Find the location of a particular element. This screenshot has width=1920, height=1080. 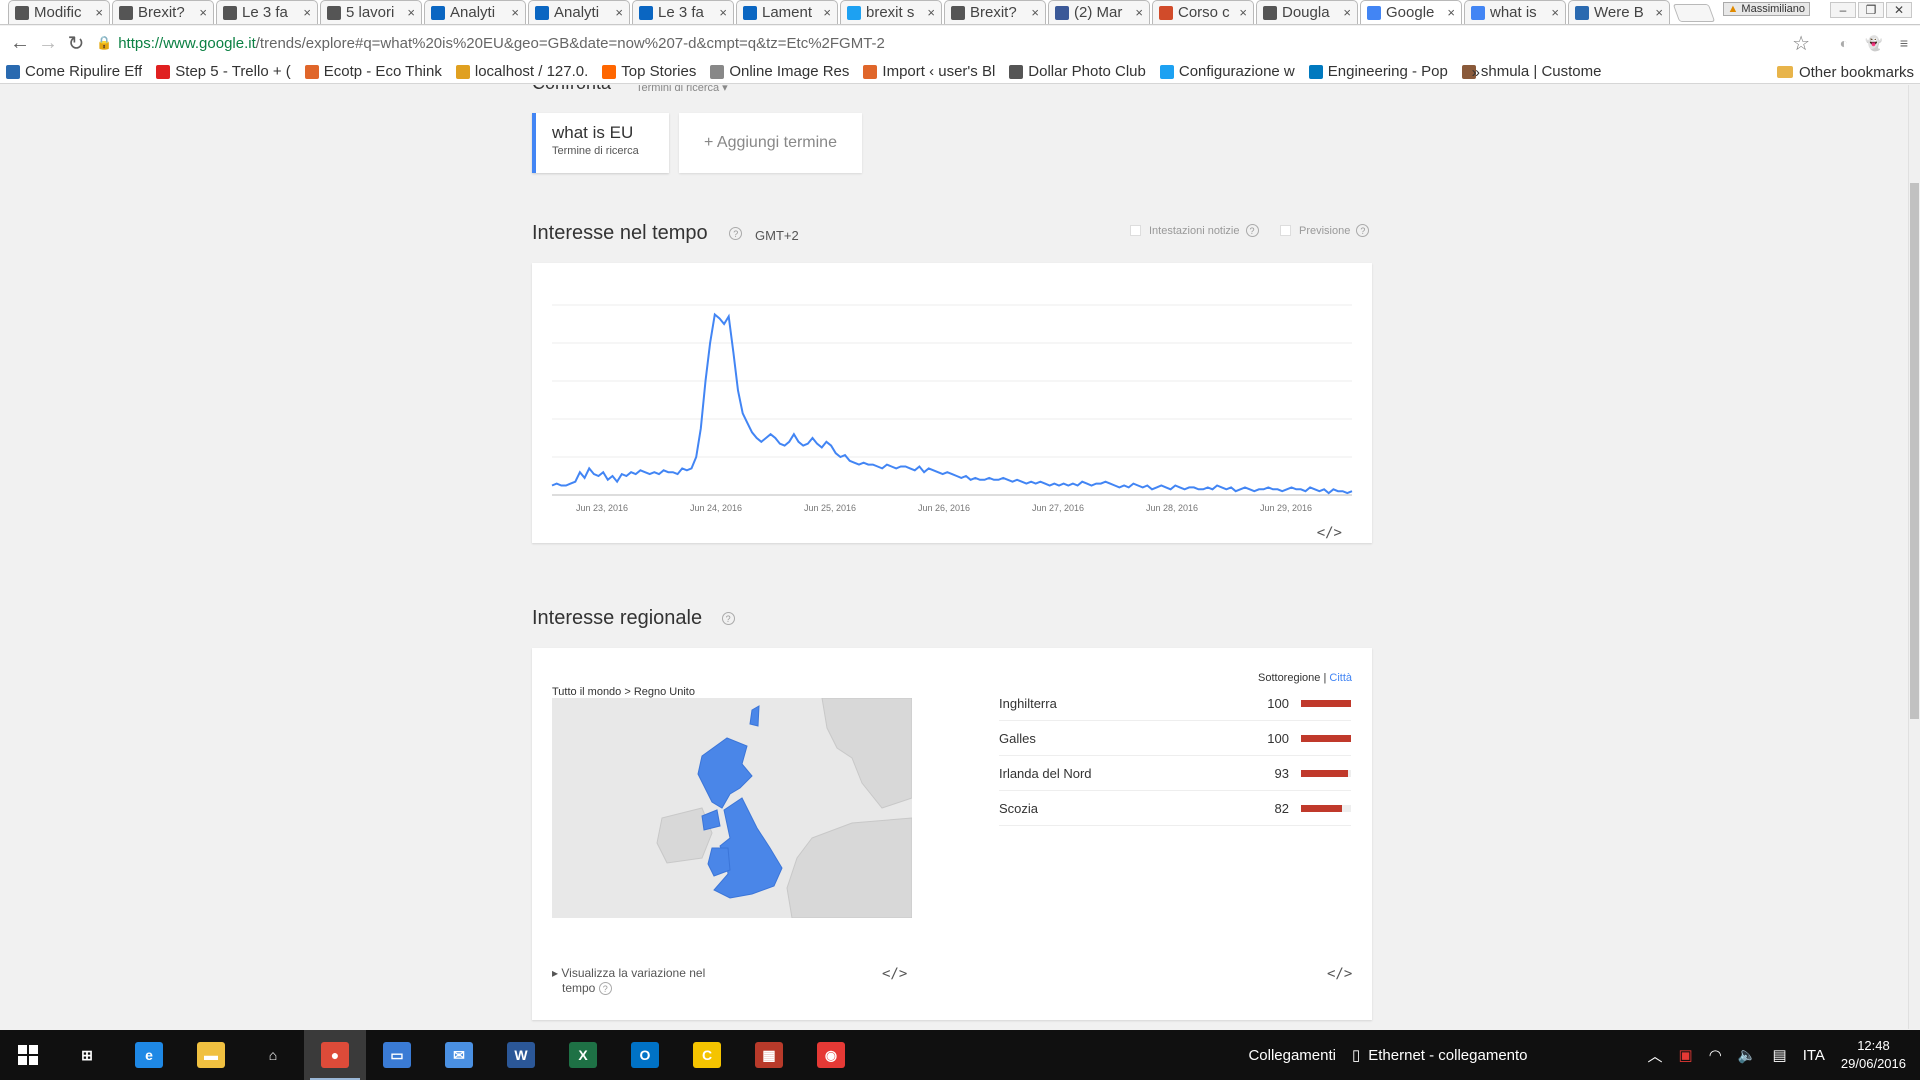

scrollbar-thumb is located at coordinates (1914, 451).